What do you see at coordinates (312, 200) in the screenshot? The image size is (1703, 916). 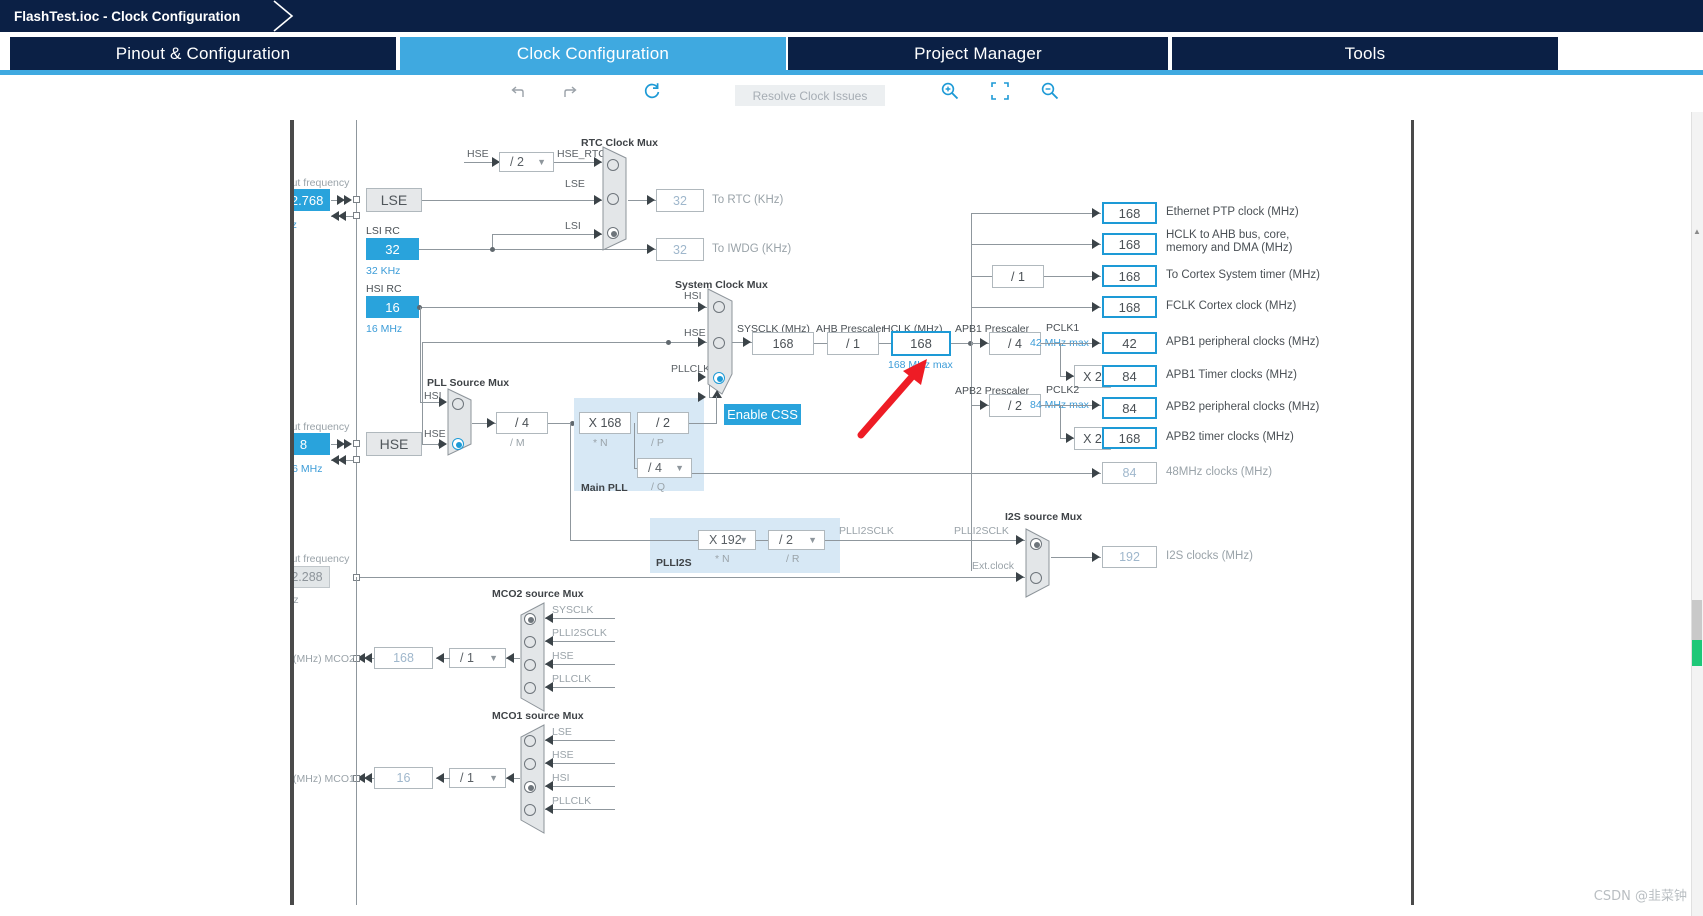 I see `lse-frequency-input: 32.768` at bounding box center [312, 200].